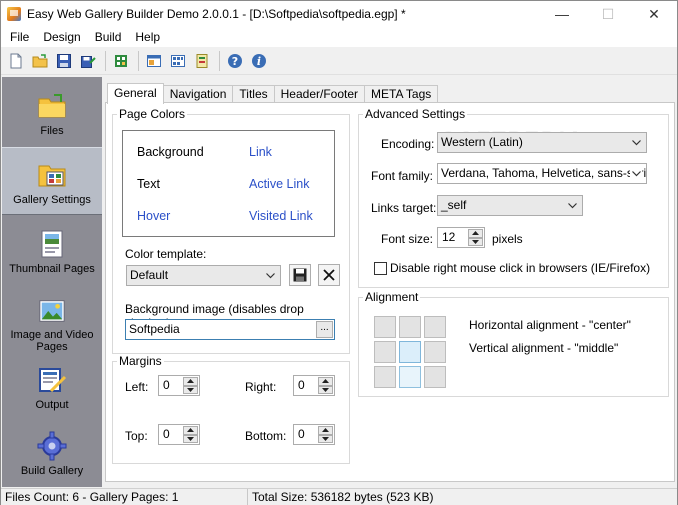 This screenshot has height=505, width=678. What do you see at coordinates (140, 361) in the screenshot?
I see `group-title: Margins` at bounding box center [140, 361].